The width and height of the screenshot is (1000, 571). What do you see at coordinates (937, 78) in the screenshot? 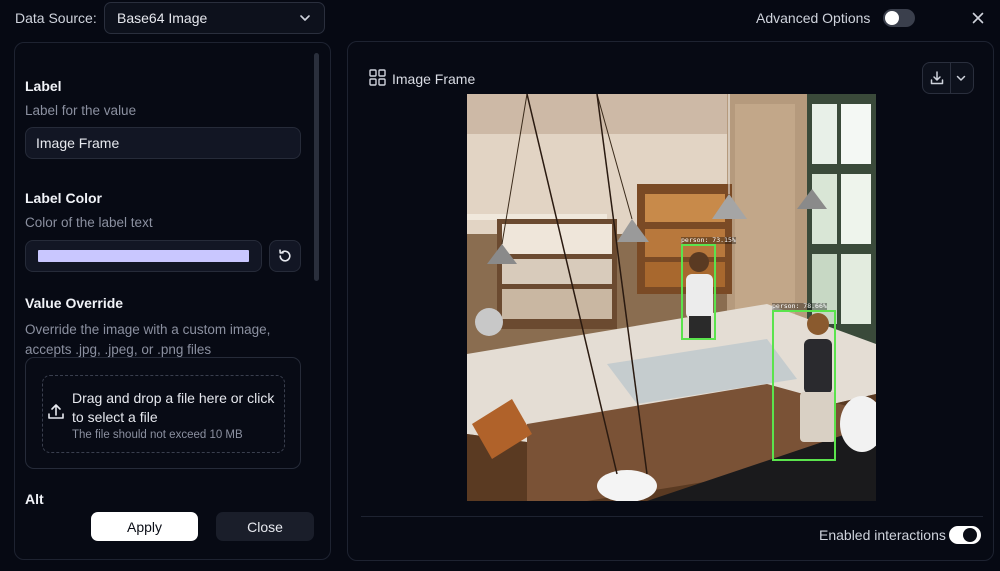
I see `download-icon` at bounding box center [937, 78].